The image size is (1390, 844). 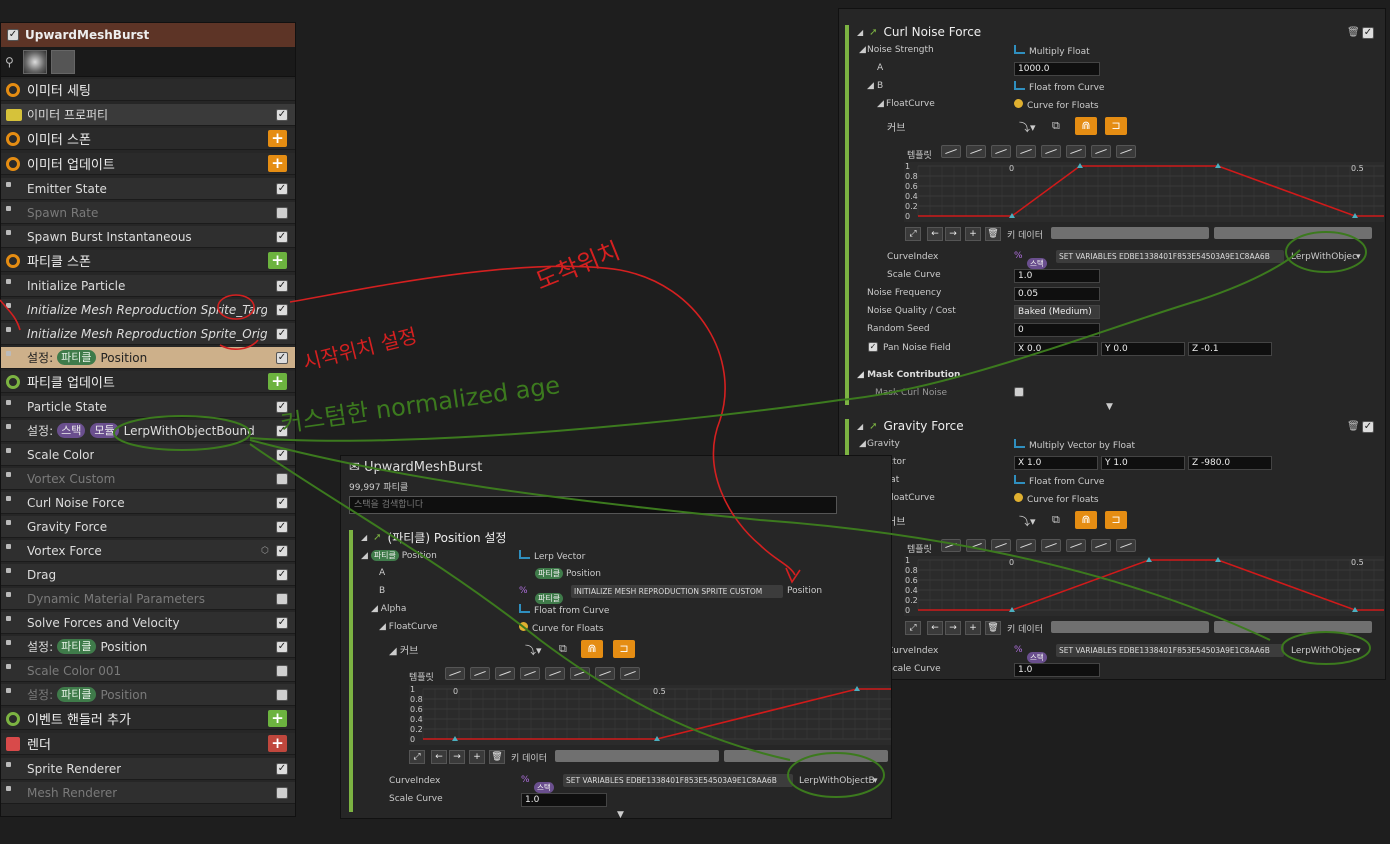 What do you see at coordinates (804, 591) in the screenshot?
I see `b-value: Position` at bounding box center [804, 591].